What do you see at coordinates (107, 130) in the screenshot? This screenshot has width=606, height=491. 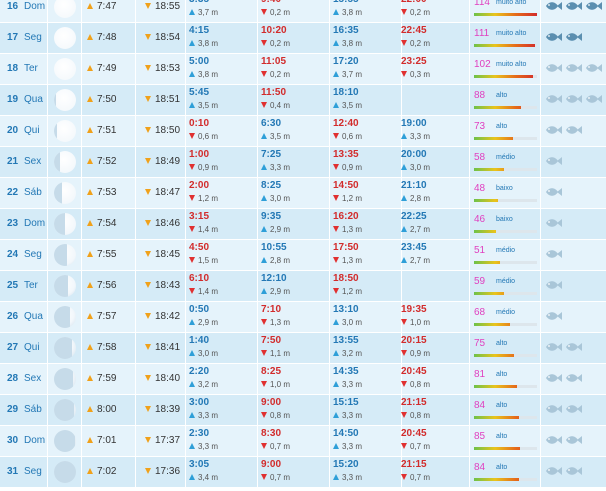 I see `sunrise-time: 7:51` at bounding box center [107, 130].